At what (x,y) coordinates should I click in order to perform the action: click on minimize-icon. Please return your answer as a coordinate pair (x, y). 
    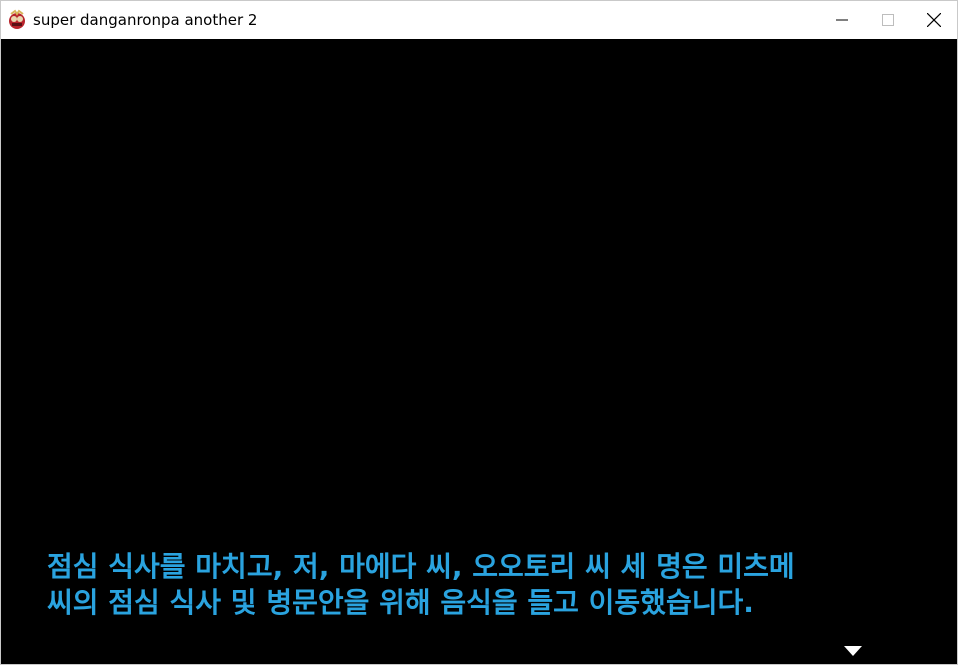
    Looking at the image, I should click on (842, 20).